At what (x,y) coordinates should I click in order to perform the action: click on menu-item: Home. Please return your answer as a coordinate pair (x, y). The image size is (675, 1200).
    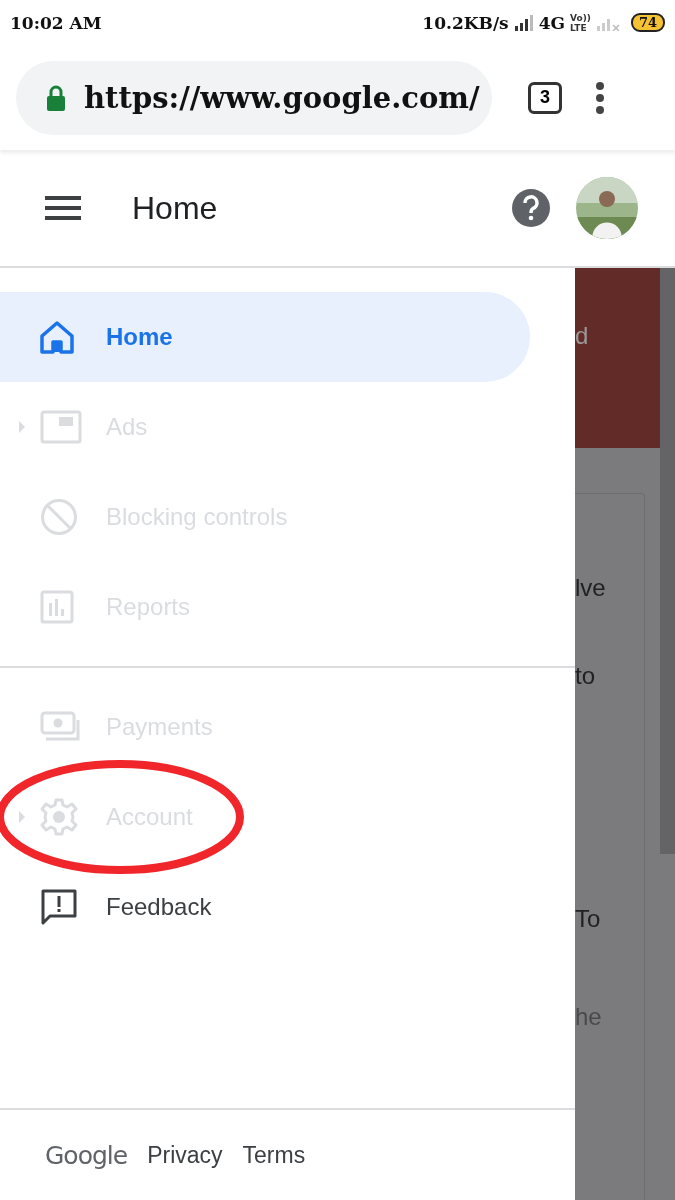
    Looking at the image, I should click on (265, 337).